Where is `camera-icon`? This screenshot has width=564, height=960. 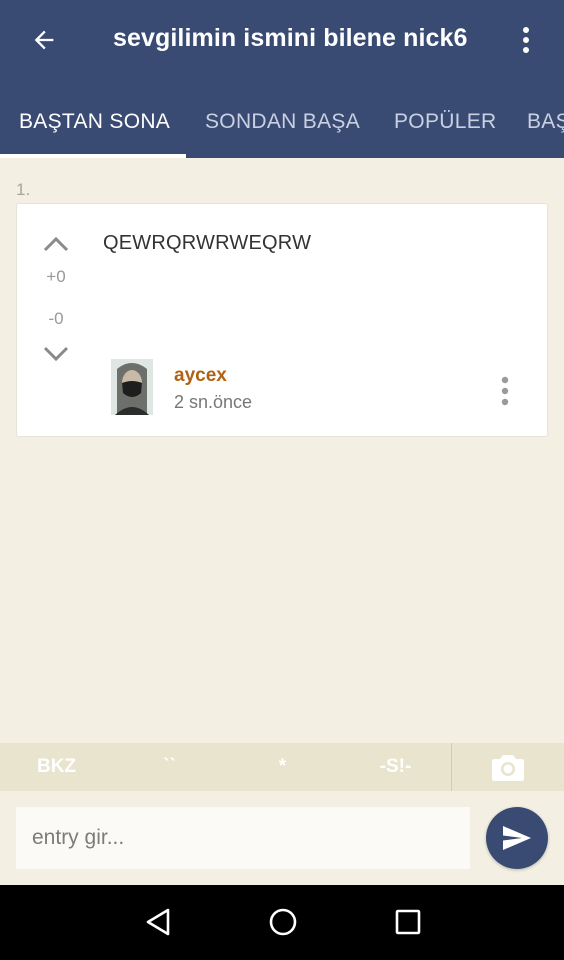
camera-icon is located at coordinates (508, 768).